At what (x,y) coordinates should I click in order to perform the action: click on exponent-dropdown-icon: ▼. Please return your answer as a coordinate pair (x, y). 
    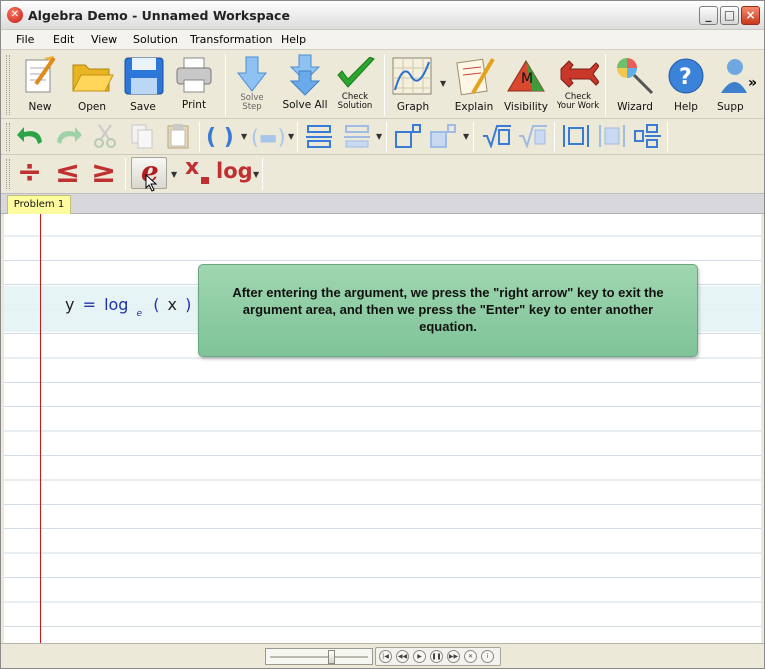
    Looking at the image, I should click on (466, 136).